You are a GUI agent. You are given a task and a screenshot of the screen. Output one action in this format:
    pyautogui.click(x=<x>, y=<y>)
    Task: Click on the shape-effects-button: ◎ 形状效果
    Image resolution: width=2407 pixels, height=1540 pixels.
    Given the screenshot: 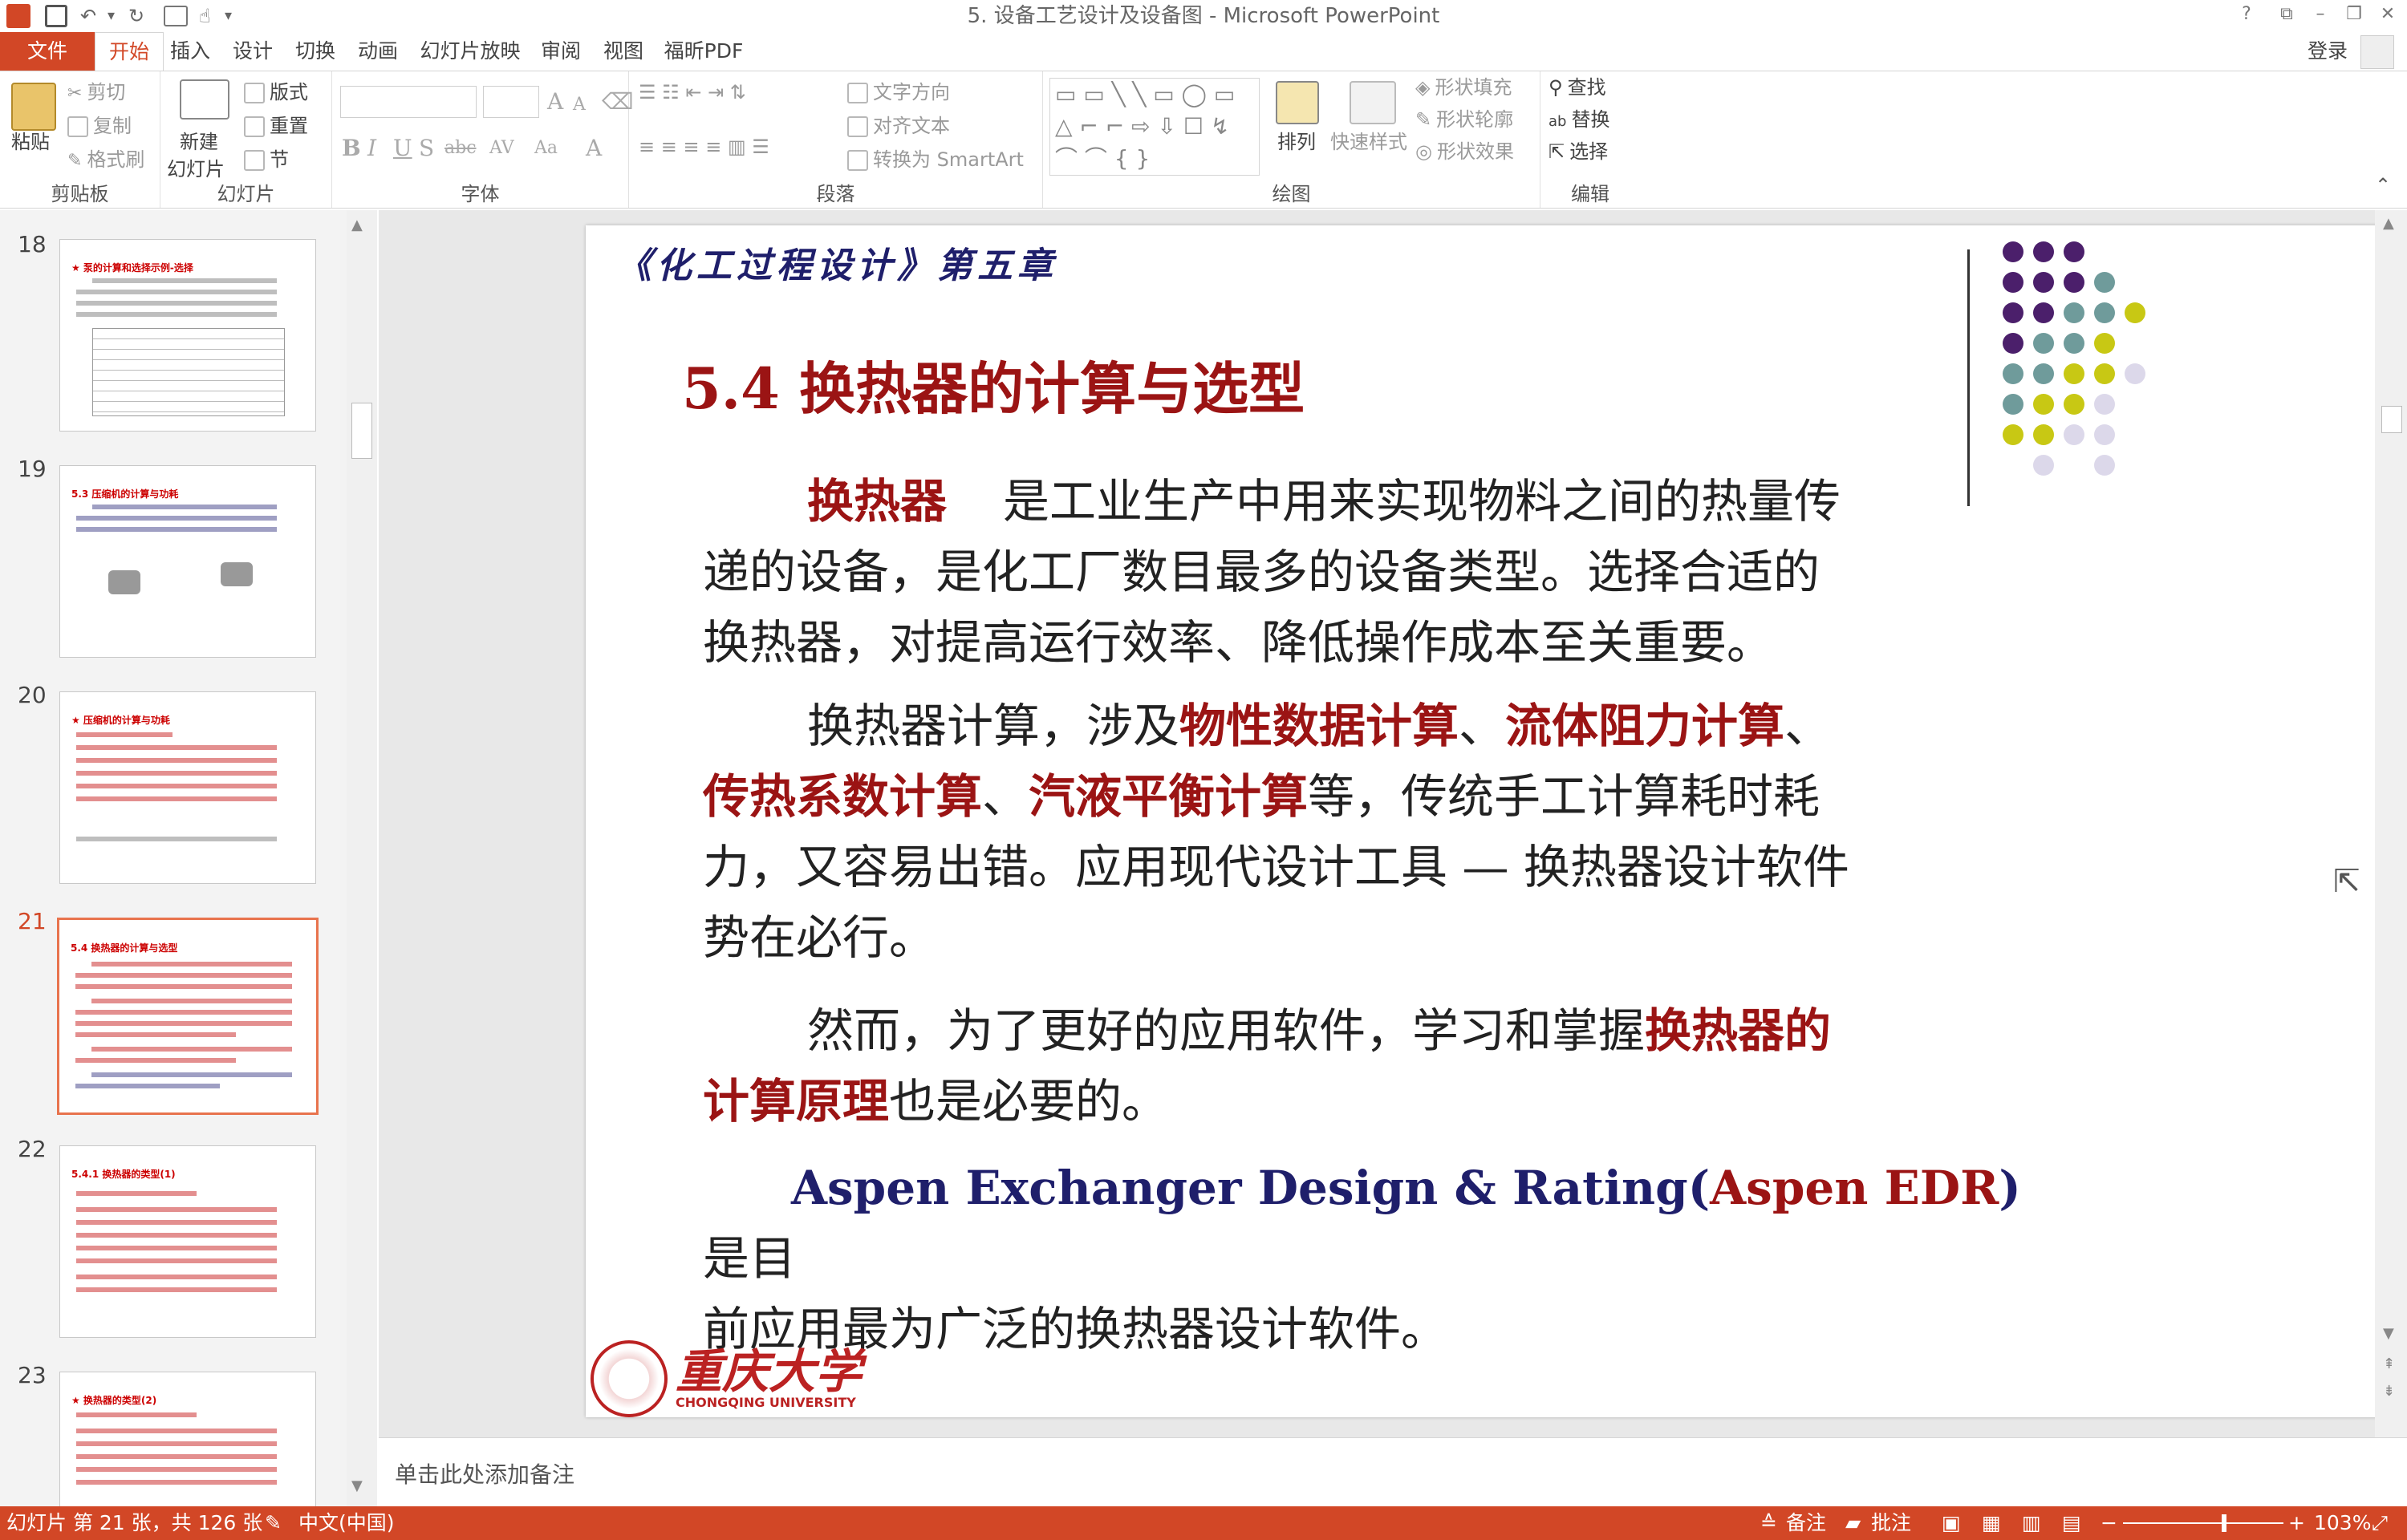 What is the action you would take?
    pyautogui.click(x=1465, y=151)
    